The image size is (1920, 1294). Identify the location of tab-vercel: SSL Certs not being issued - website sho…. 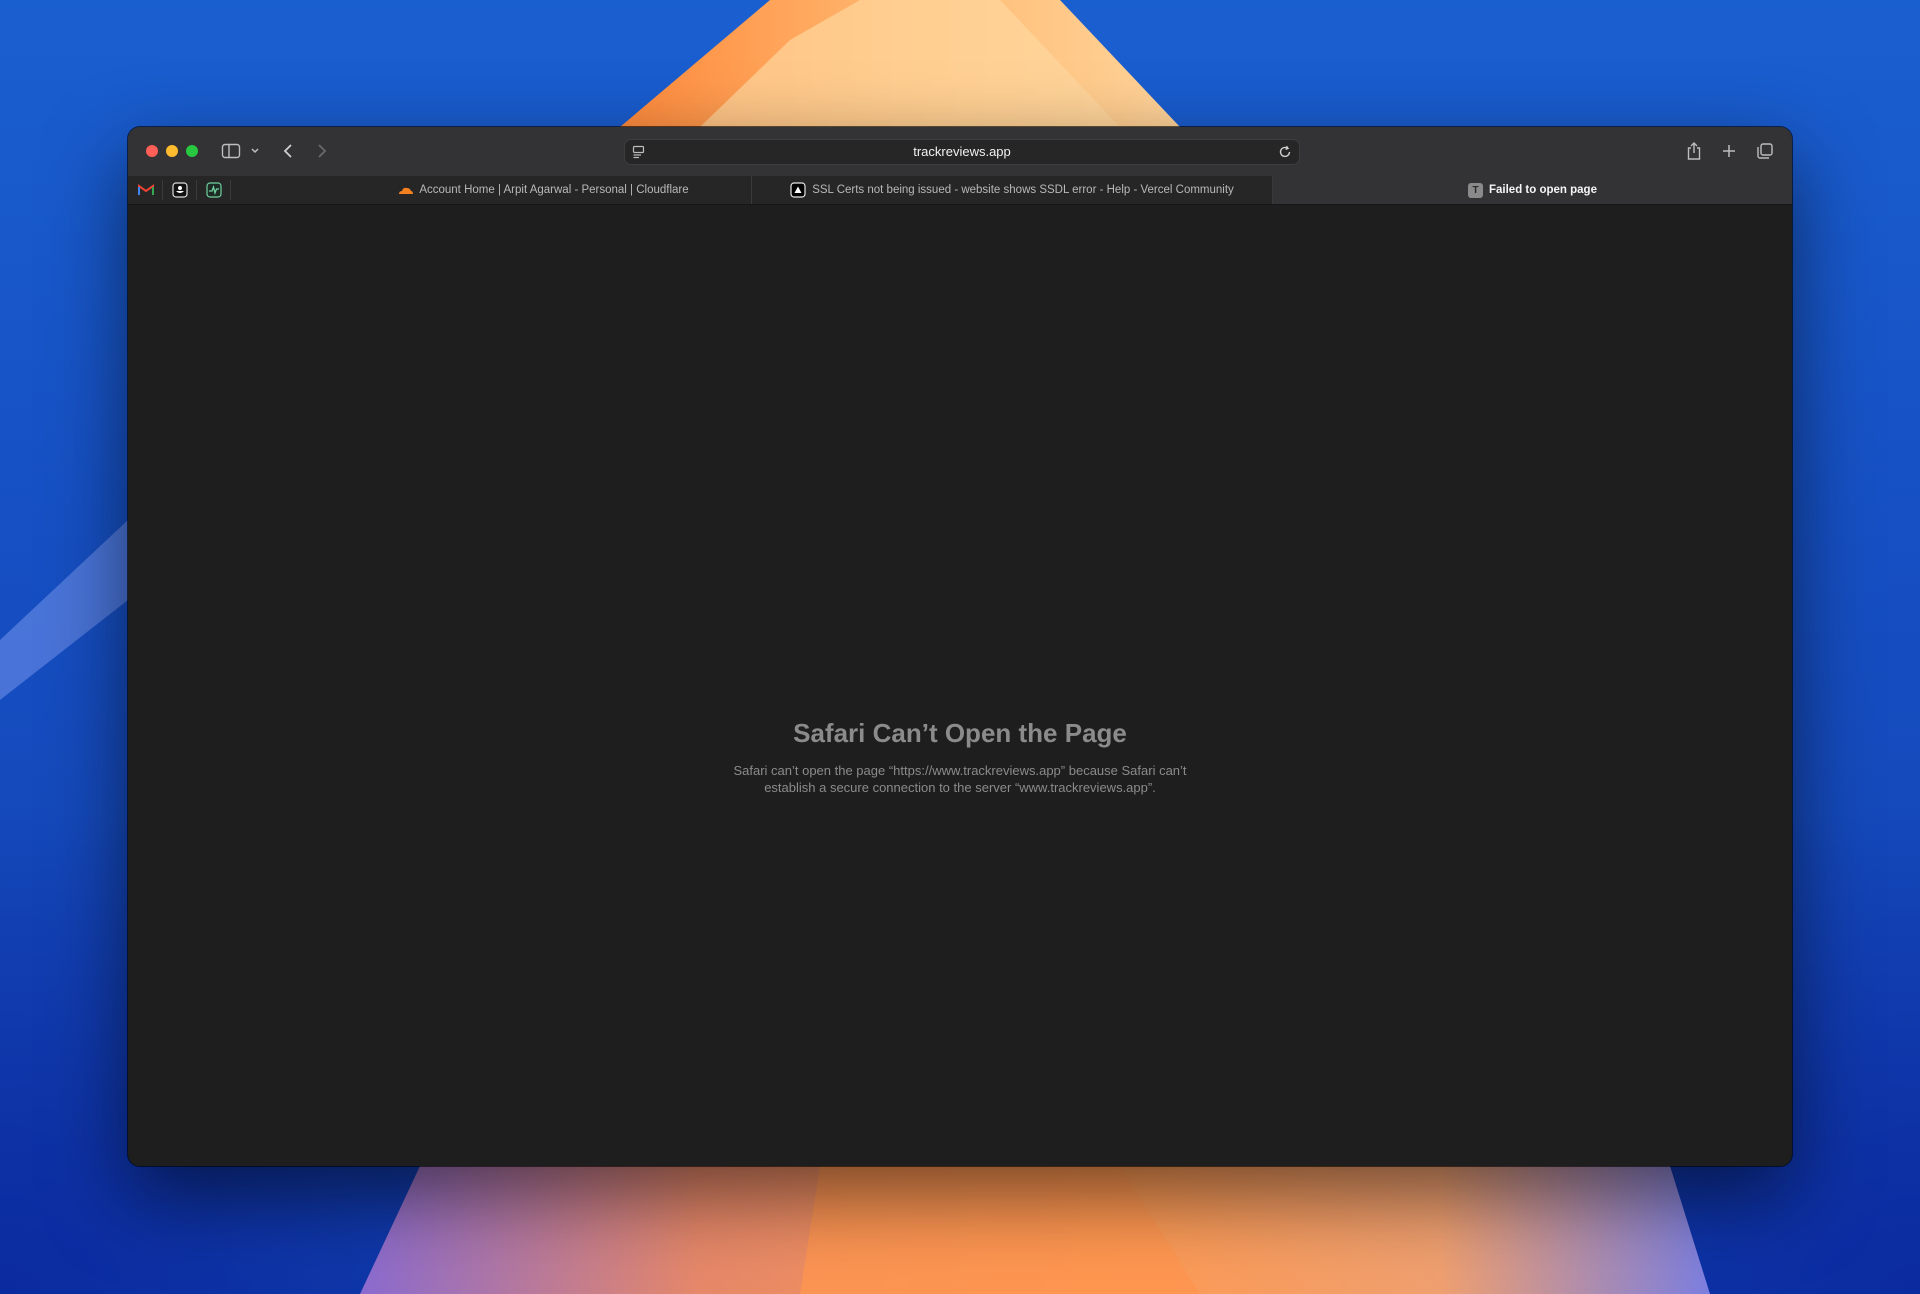
(1012, 190).